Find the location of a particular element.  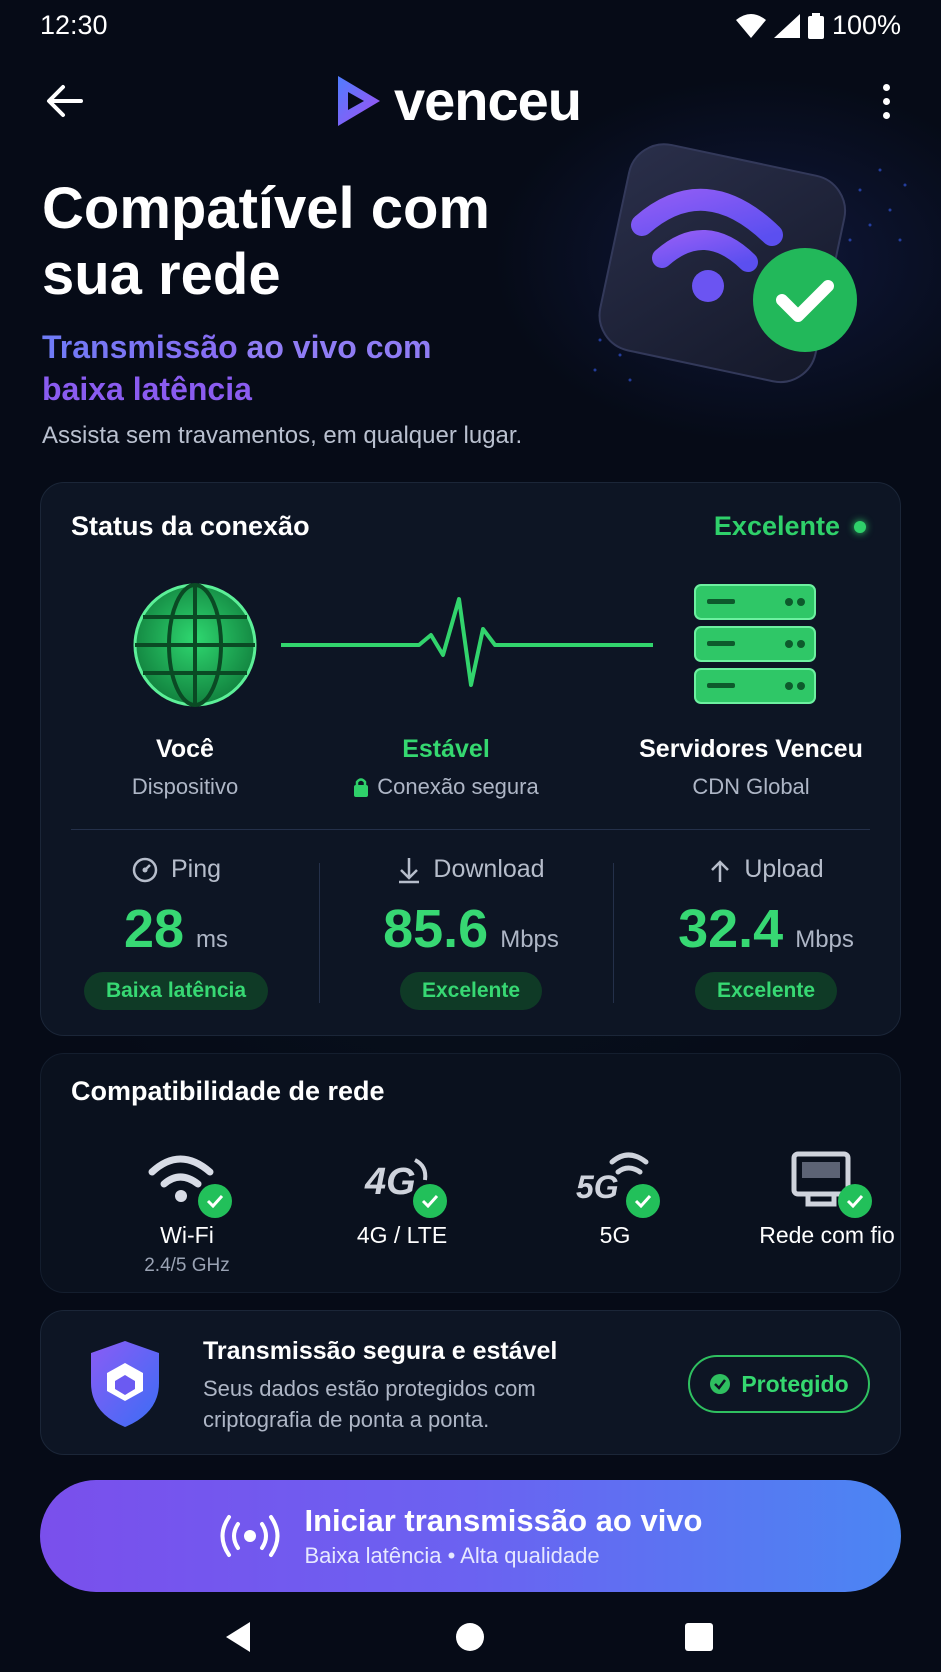

metric-ping-head: Ping is located at coordinates (176, 869).